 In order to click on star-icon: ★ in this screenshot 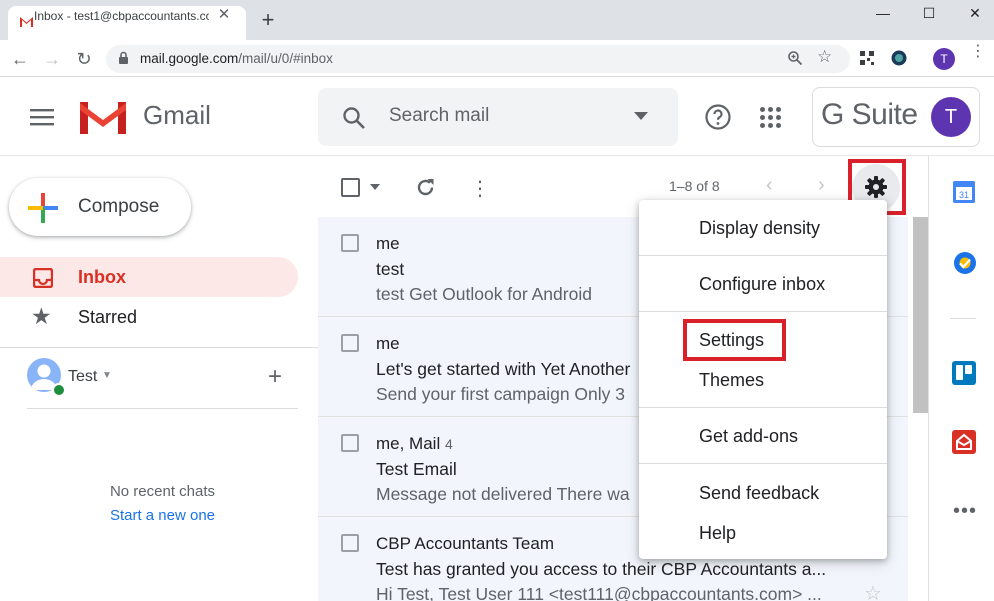, I will do `click(41, 316)`.